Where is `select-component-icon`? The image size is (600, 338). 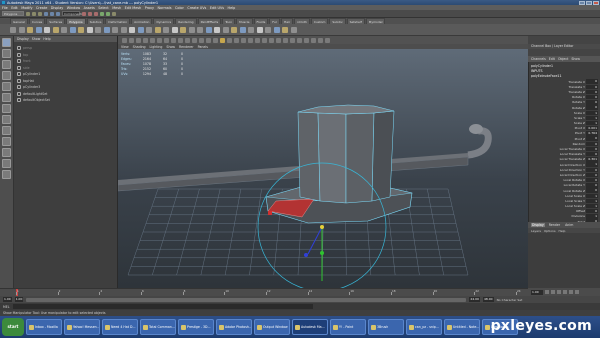 select-component-icon is located at coordinates (58, 13).